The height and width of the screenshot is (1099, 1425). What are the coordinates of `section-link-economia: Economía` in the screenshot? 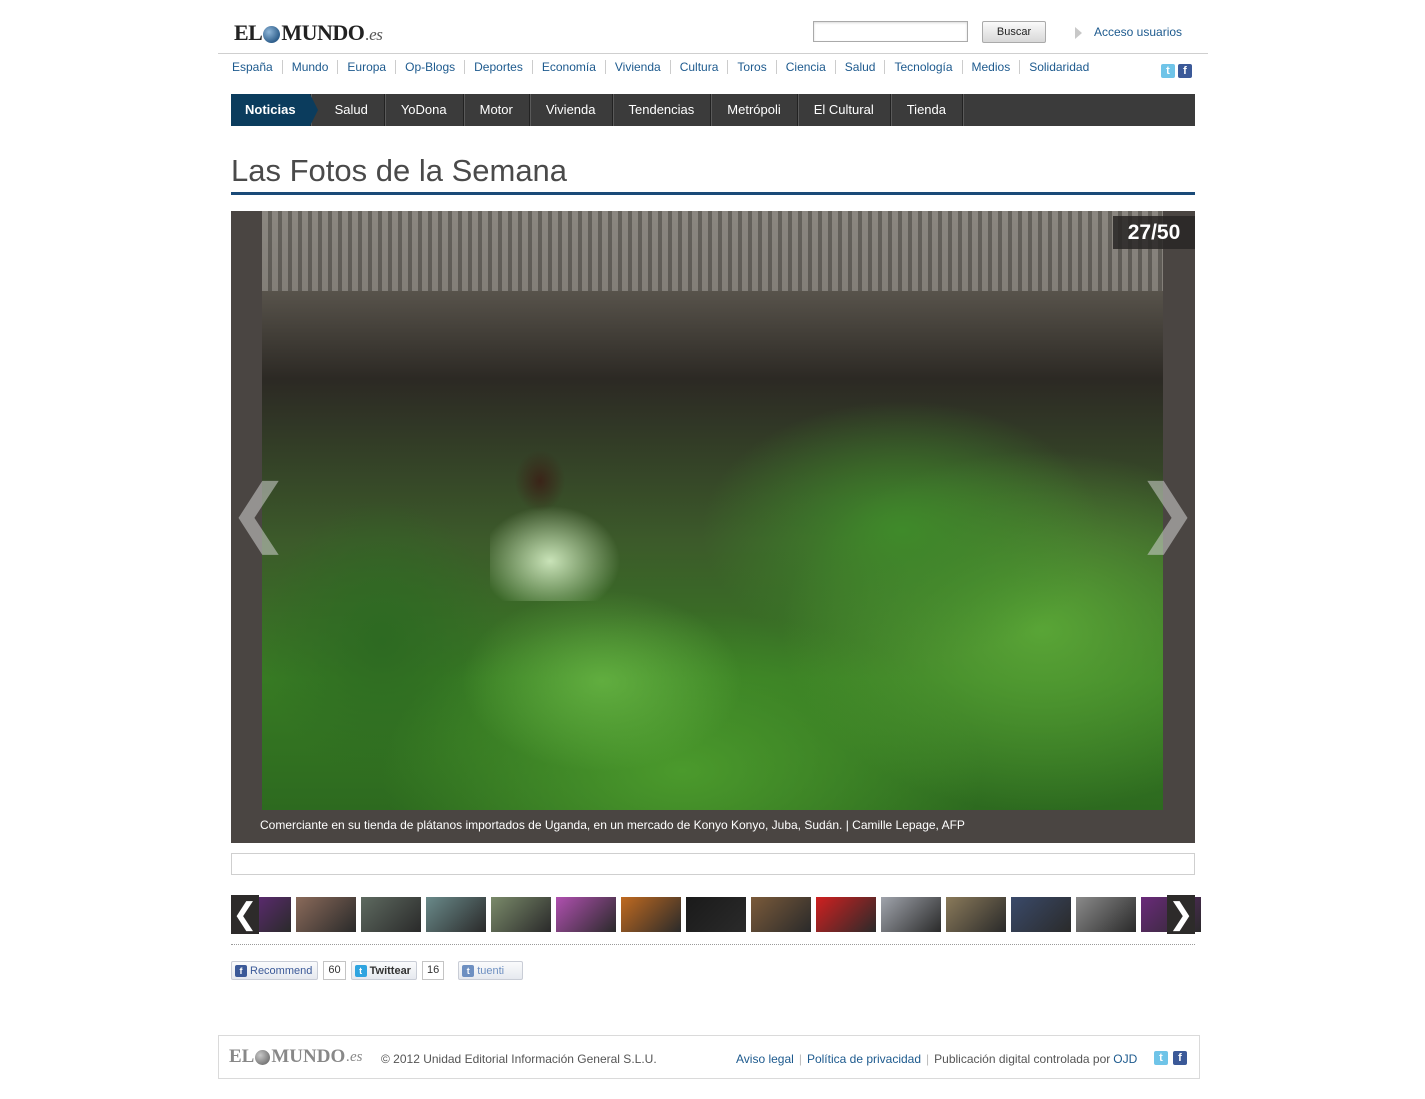 It's located at (569, 67).